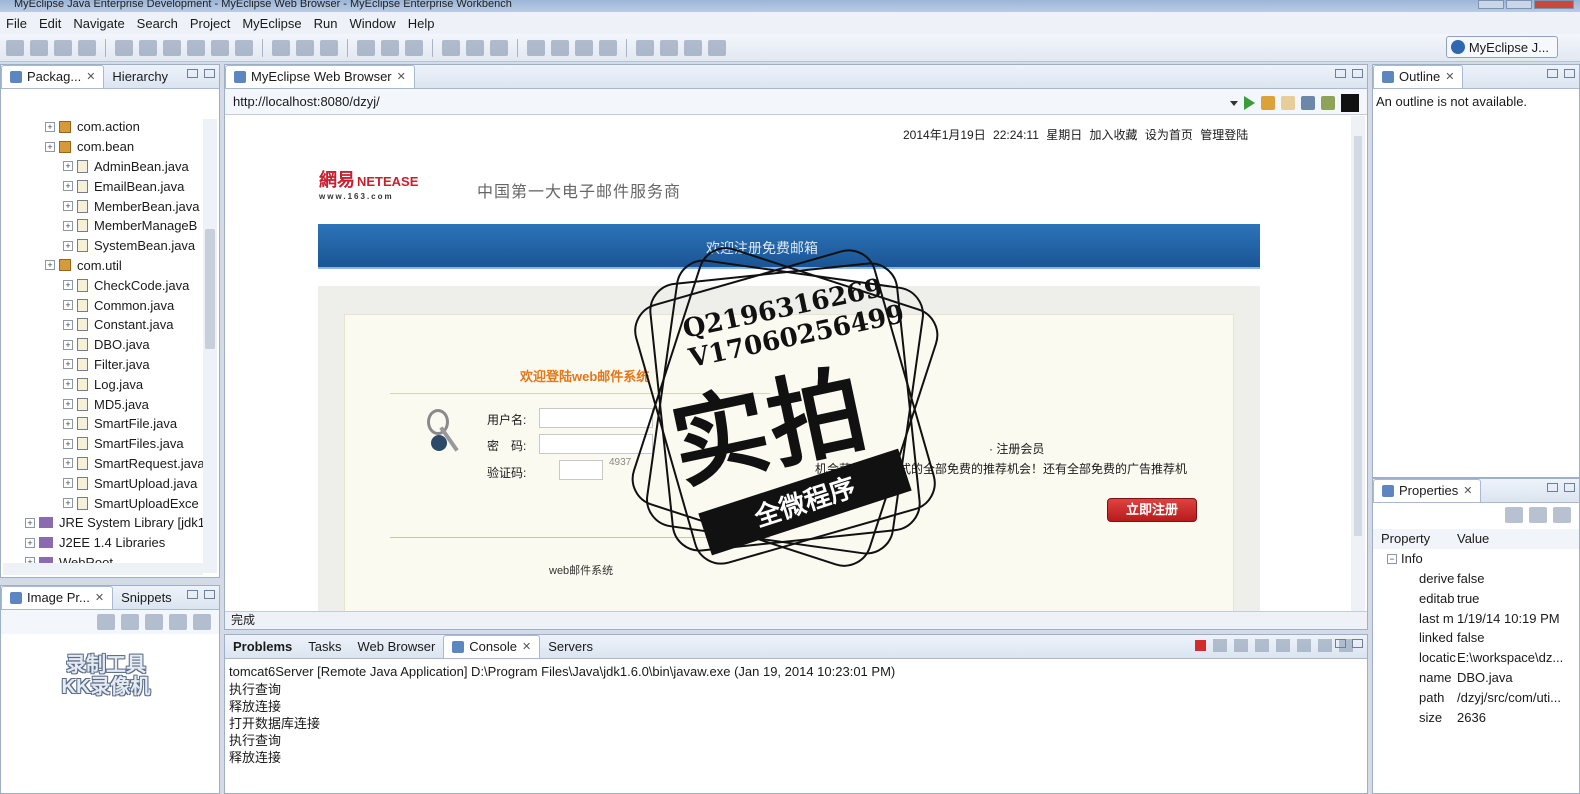  What do you see at coordinates (244, 47) in the screenshot?
I see `globe-icon` at bounding box center [244, 47].